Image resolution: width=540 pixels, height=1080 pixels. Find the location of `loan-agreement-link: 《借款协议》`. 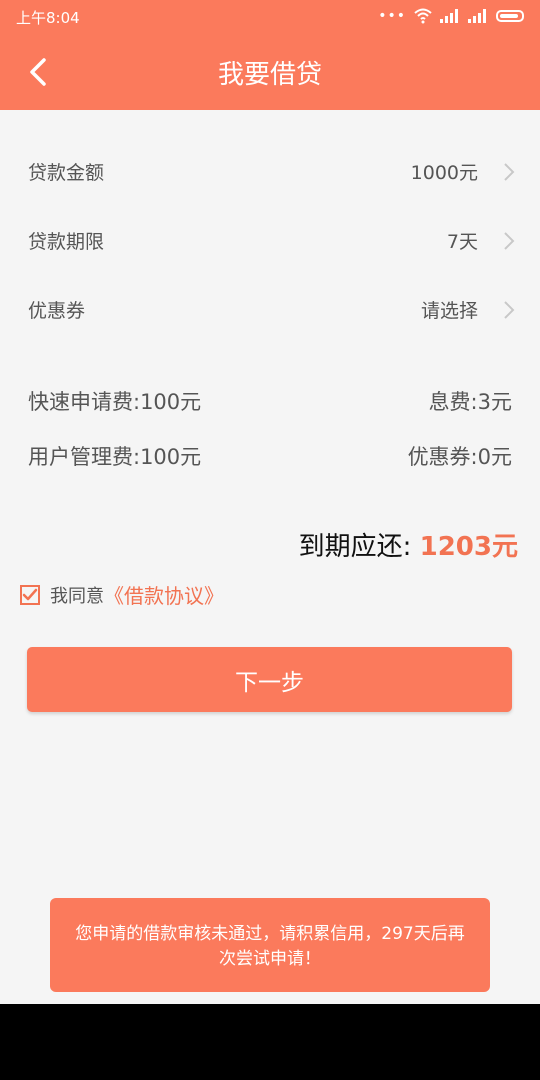

loan-agreement-link: 《借款协议》 is located at coordinates (164, 594).